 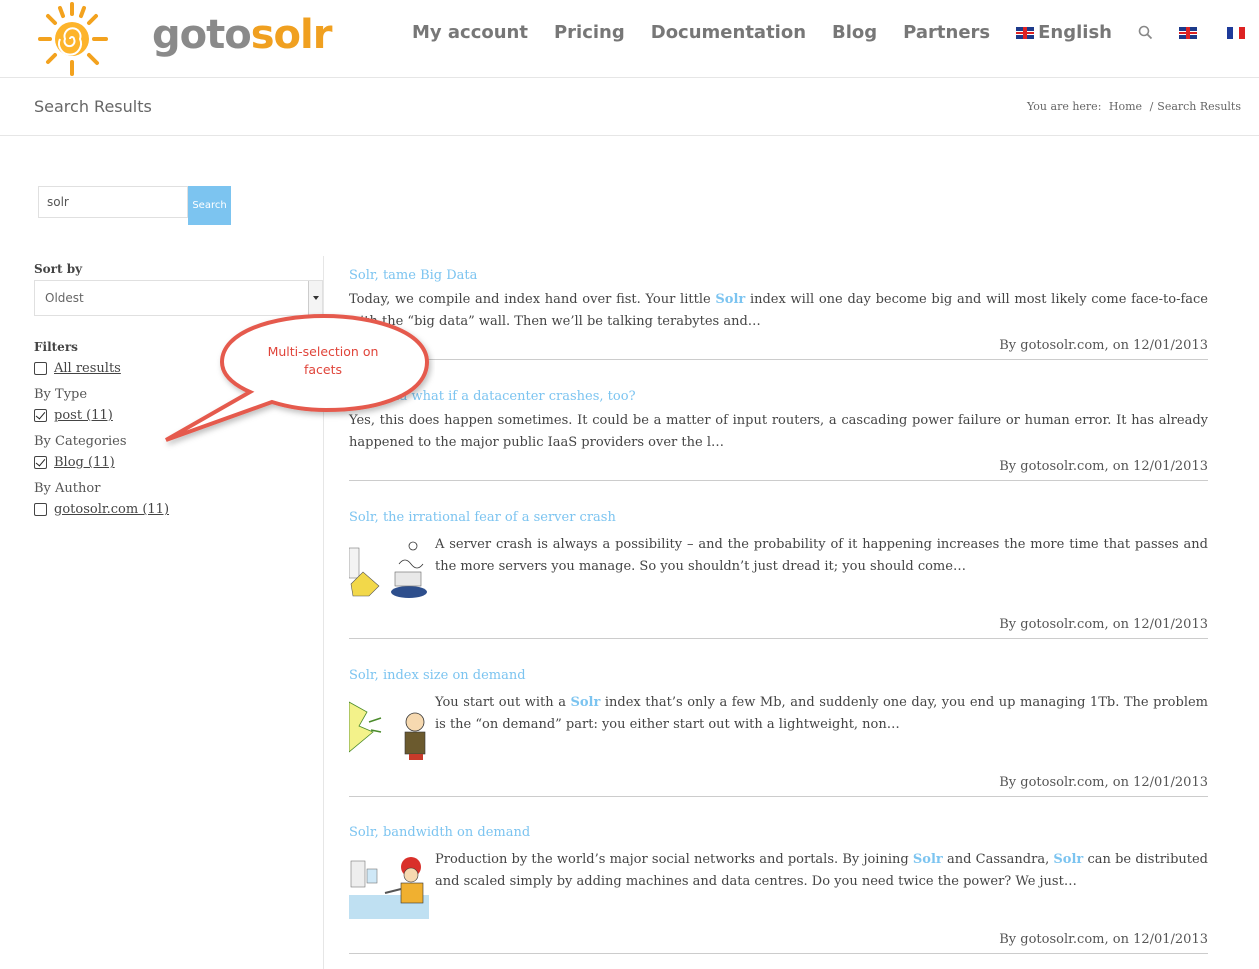 I want to click on callout-line-1: Multi-selection on, so click(x=323, y=351).